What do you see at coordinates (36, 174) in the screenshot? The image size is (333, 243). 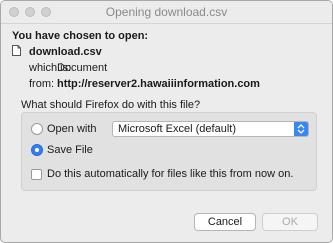 I see `auto-action-checkbox` at bounding box center [36, 174].